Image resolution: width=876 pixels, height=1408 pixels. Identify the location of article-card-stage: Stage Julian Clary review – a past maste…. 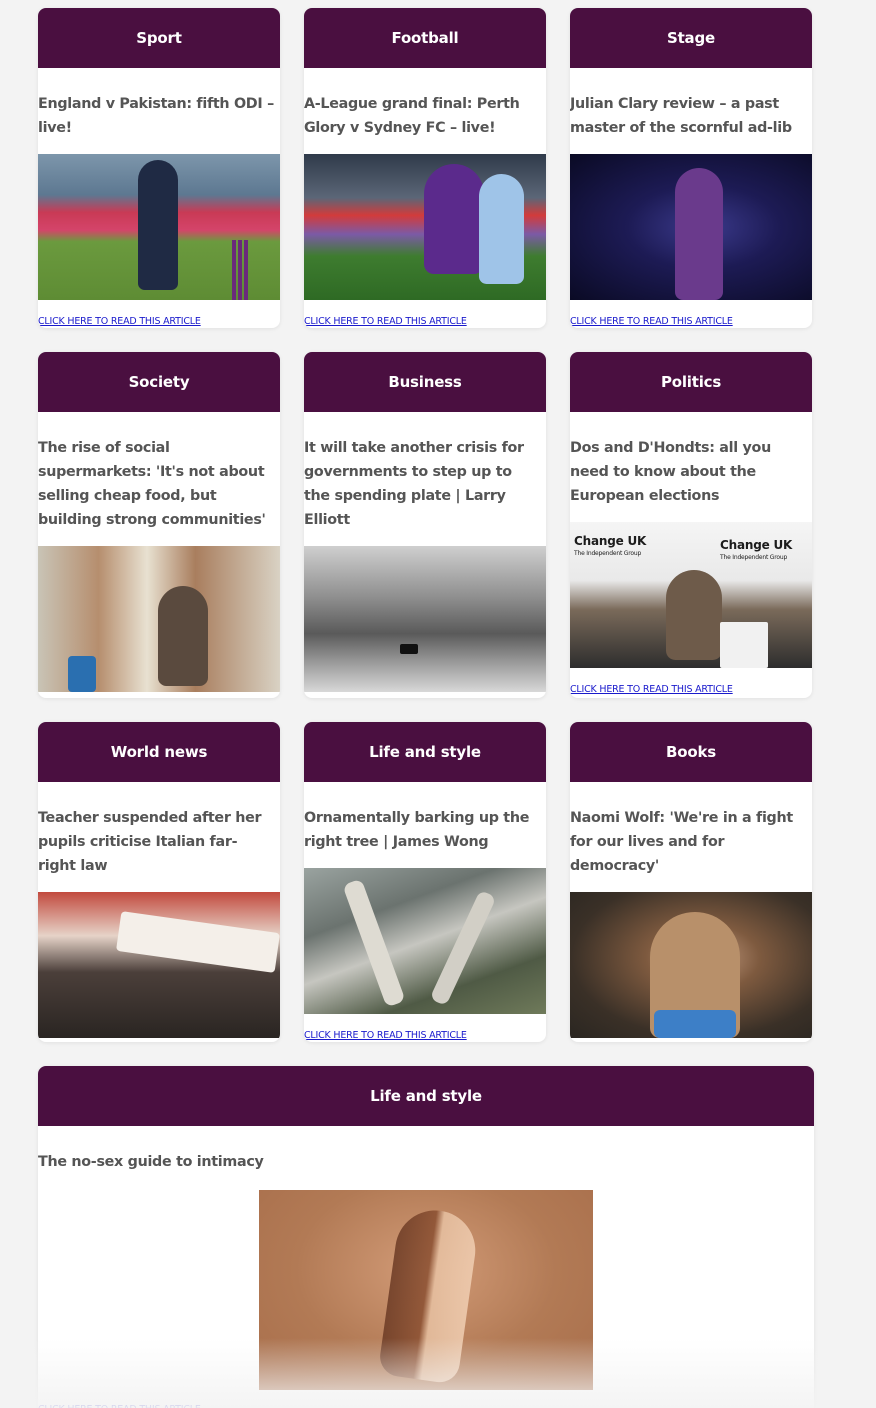
(691, 168).